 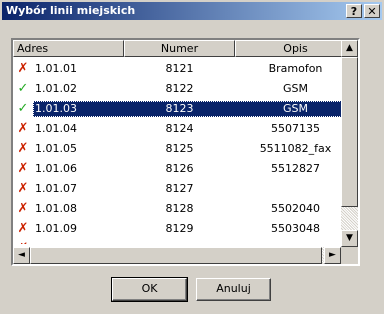 I want to click on cell-adres: 1.01.09, so click(x=56, y=228).